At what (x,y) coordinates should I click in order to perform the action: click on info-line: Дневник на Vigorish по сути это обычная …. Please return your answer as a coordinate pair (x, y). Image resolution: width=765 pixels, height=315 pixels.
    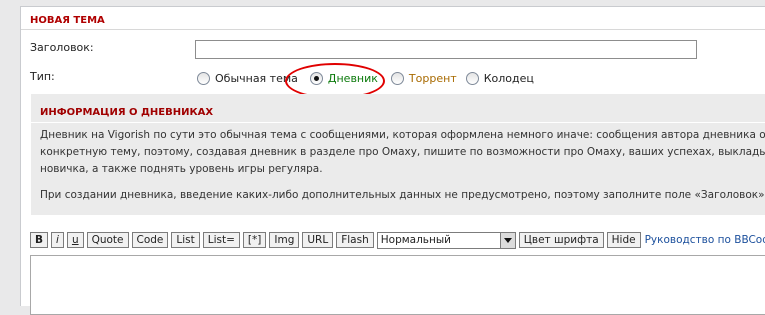
    Looking at the image, I should click on (402, 135).